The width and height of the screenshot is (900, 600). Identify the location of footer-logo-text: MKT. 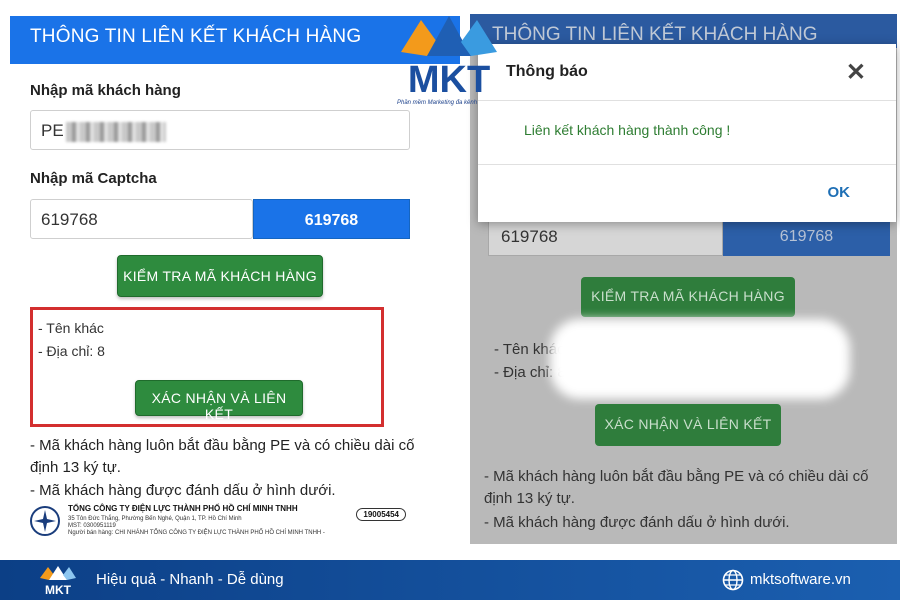
(58, 589).